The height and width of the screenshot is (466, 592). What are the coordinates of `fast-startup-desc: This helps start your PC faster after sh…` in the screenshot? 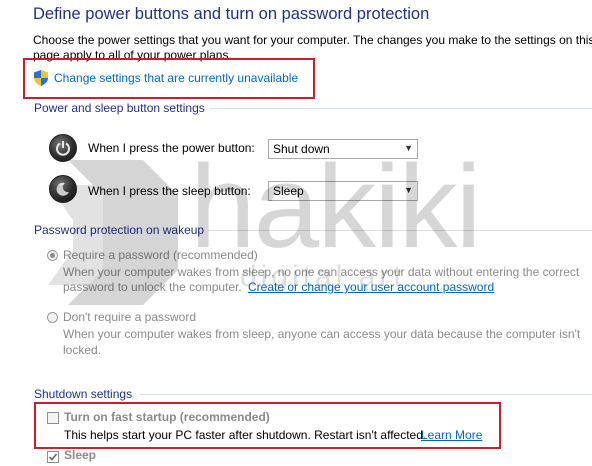 It's located at (245, 435).